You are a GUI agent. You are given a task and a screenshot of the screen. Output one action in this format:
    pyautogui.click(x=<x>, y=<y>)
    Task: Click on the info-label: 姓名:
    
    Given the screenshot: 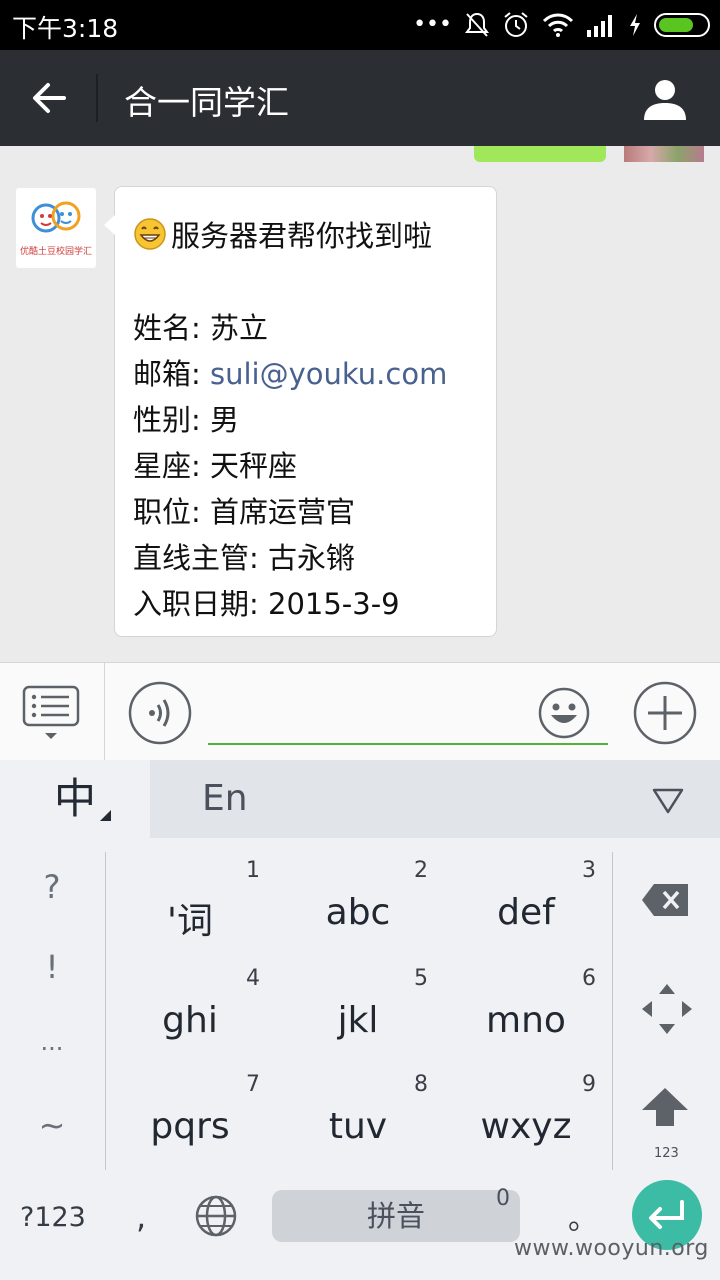 What is the action you would take?
    pyautogui.click(x=167, y=328)
    